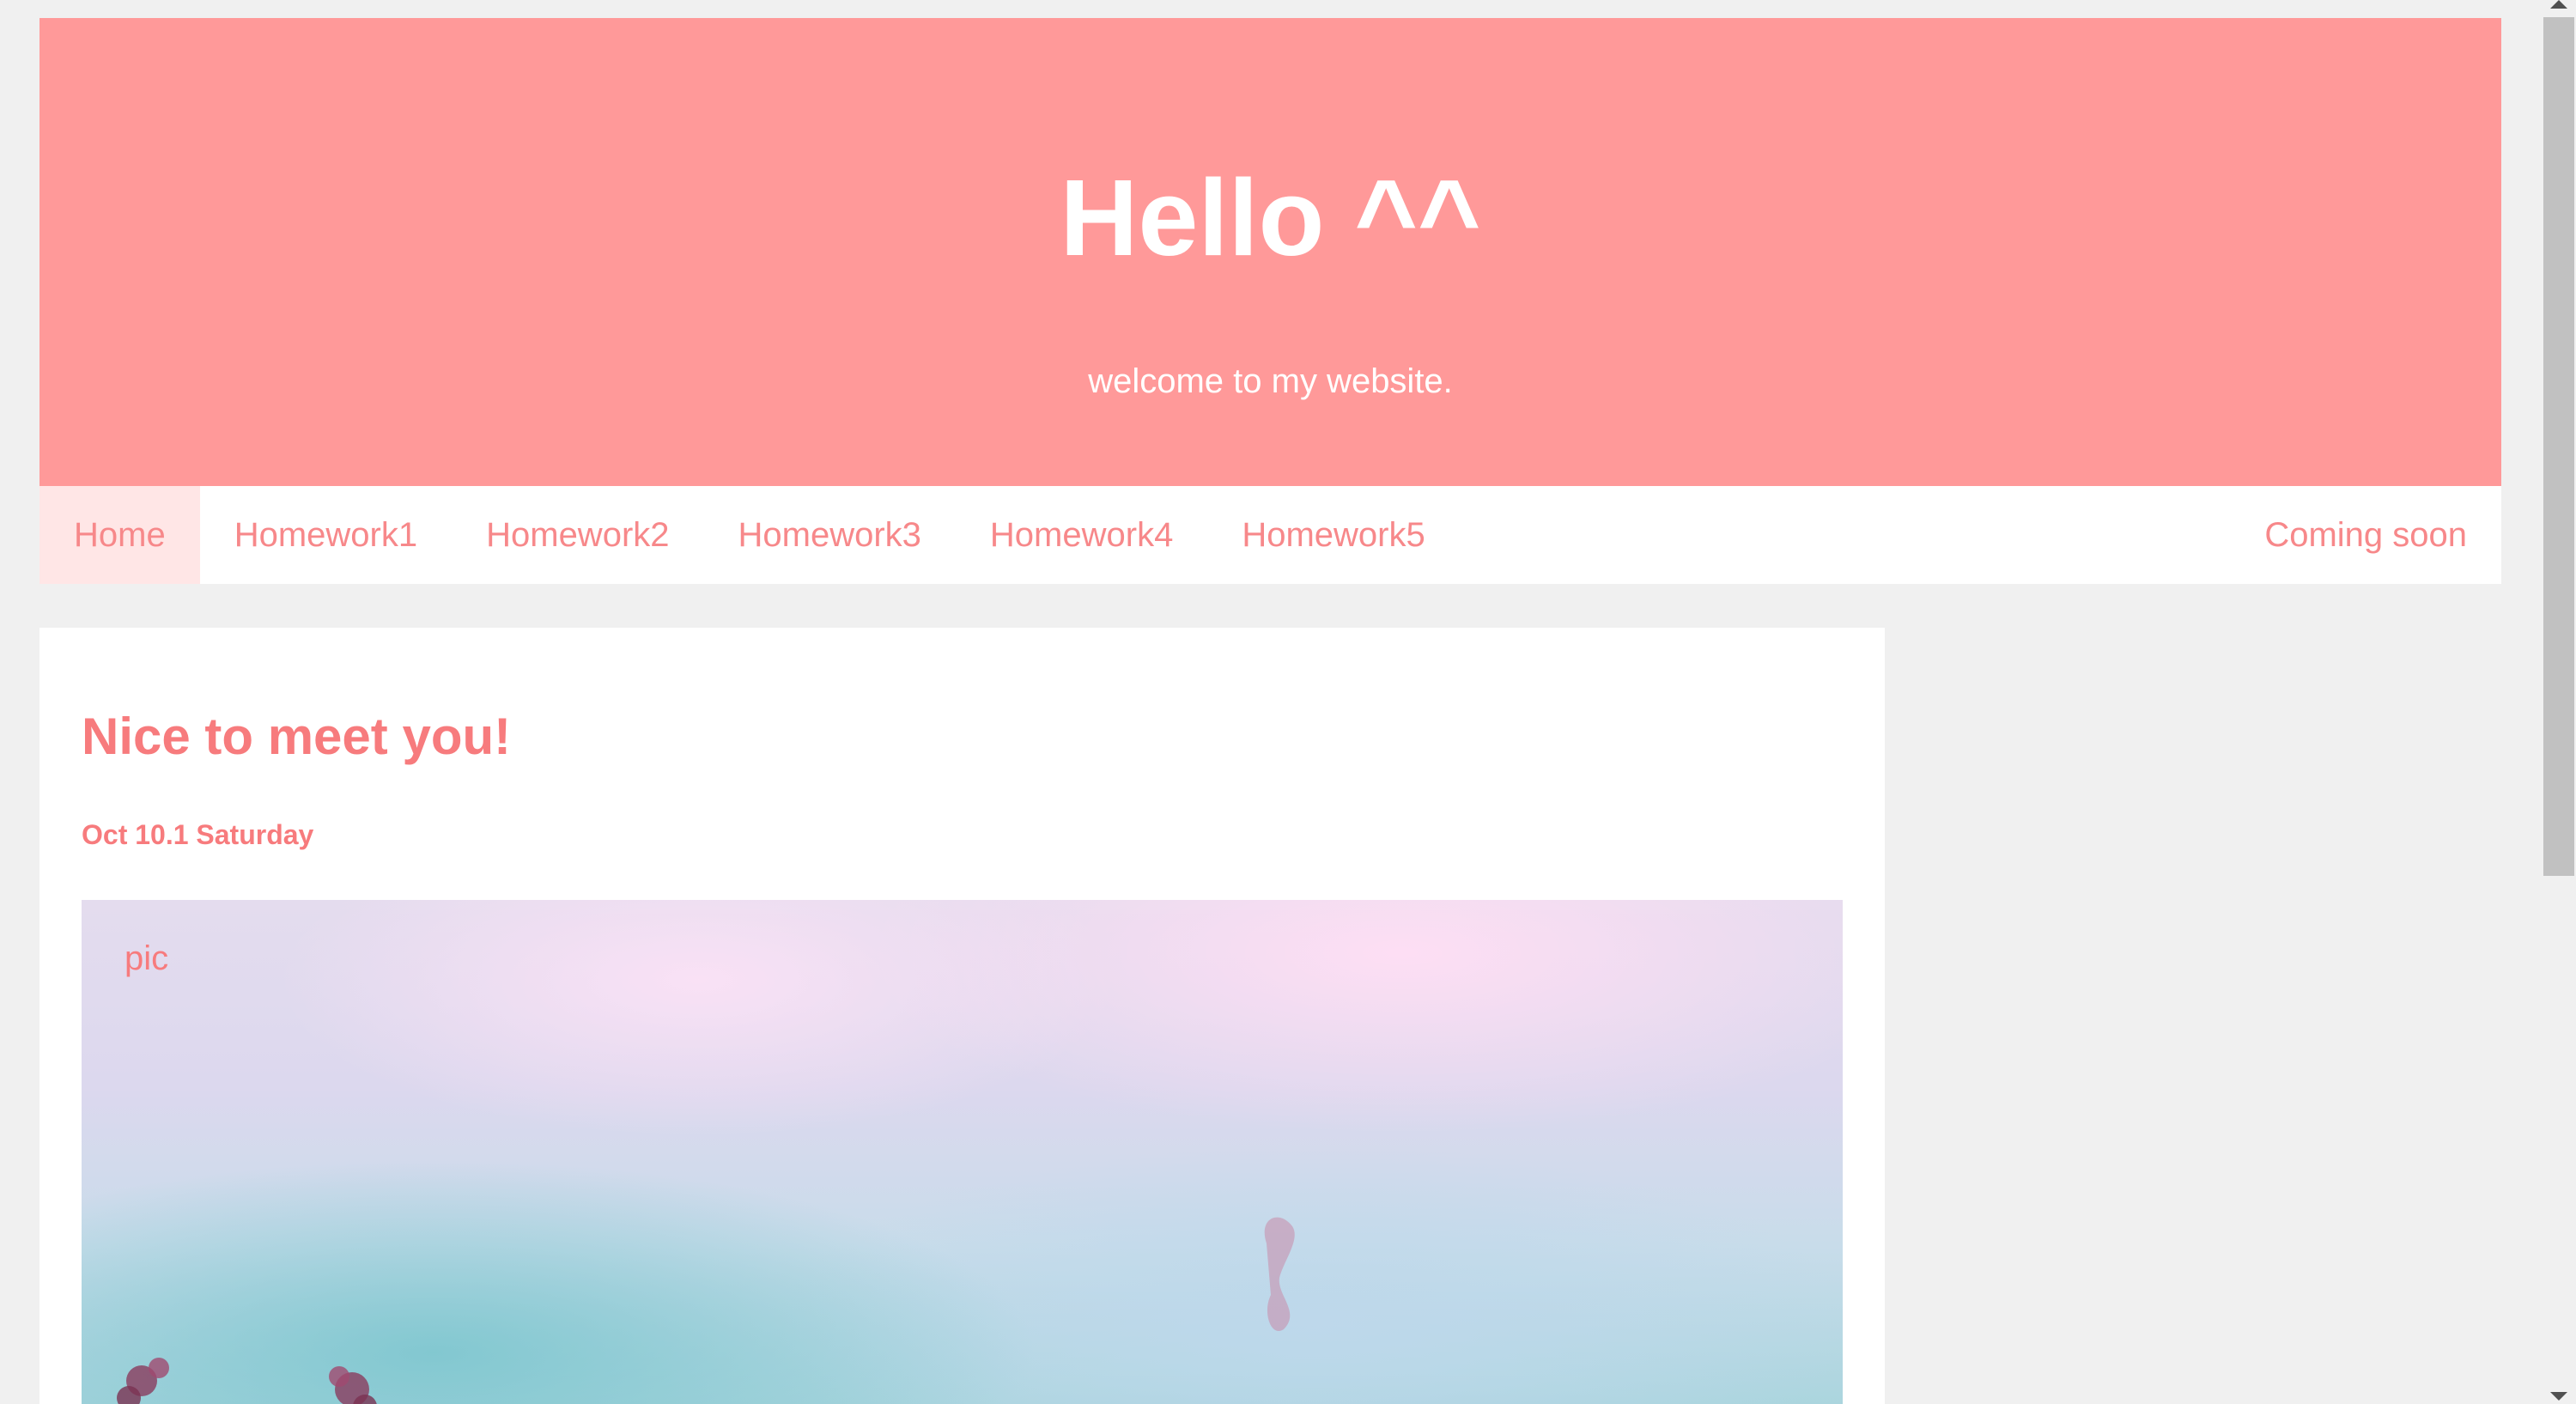 The height and width of the screenshot is (1404, 2576). I want to click on scroll-down-icon, so click(2558, 1397).